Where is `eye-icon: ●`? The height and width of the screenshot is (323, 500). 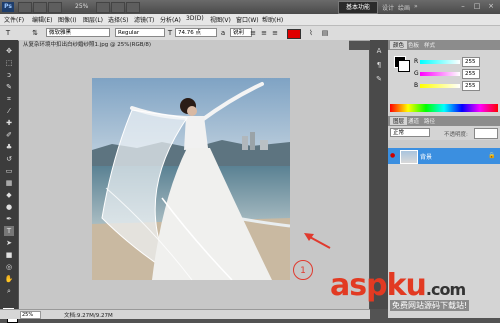
eye-icon: ● is located at coordinates (392, 155).